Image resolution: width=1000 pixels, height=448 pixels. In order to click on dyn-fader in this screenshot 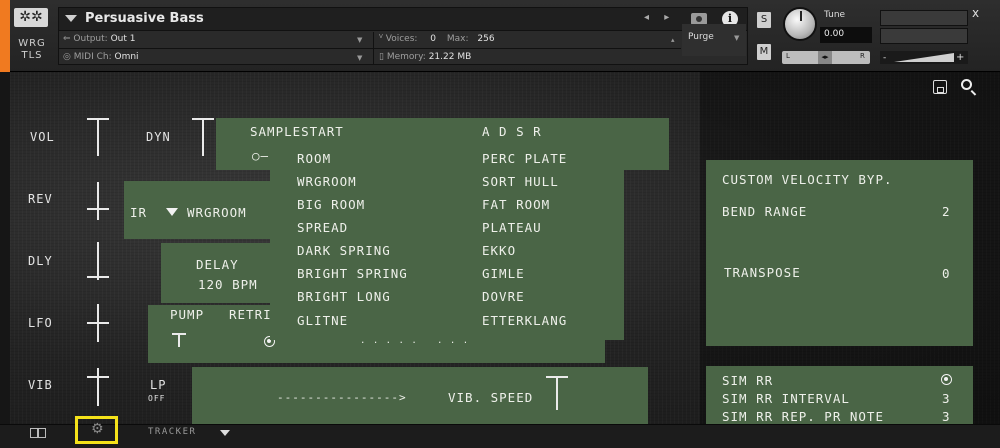, I will do `click(203, 137)`.